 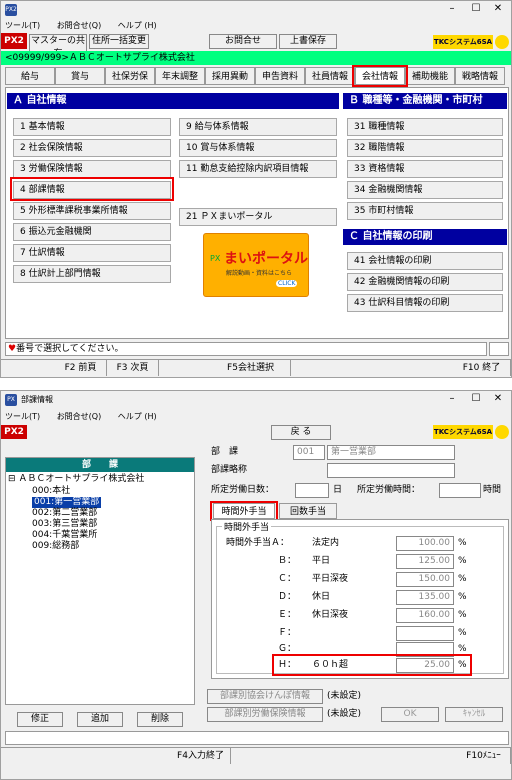 What do you see at coordinates (258, 217) in the screenshot?
I see `menu-item-portal: 21 ＰＸまいポータル` at bounding box center [258, 217].